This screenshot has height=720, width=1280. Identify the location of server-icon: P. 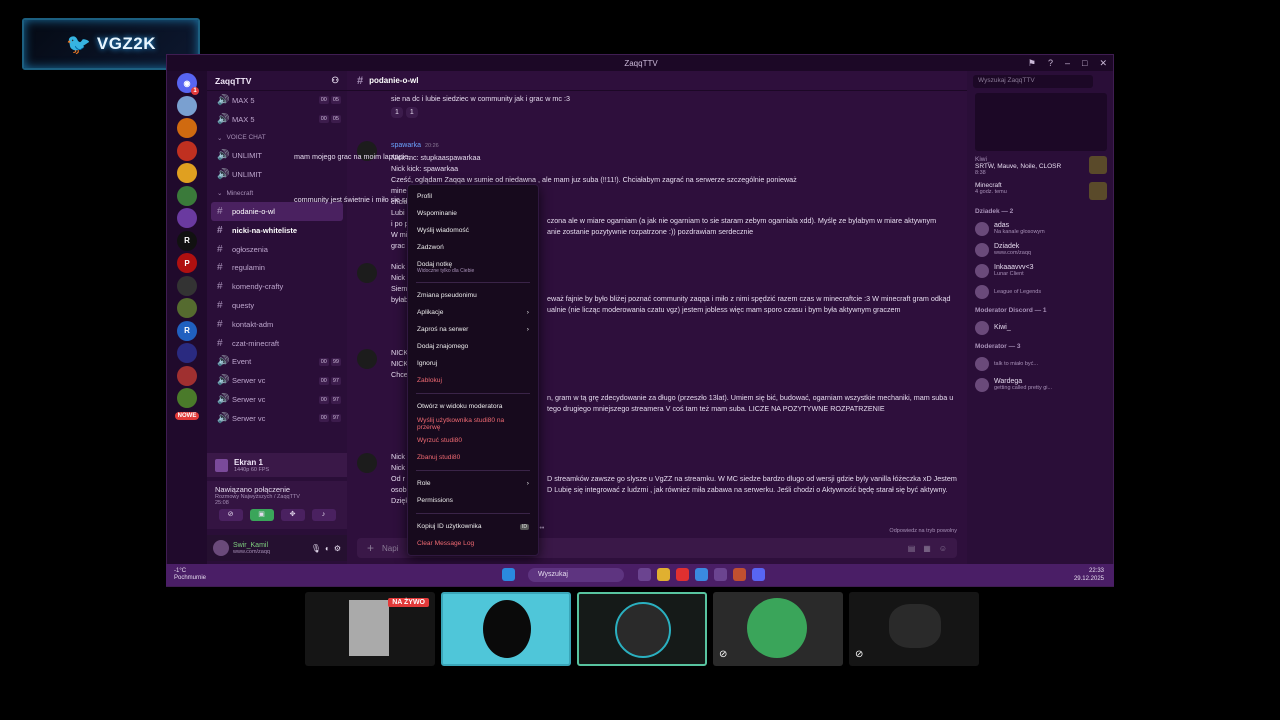
(187, 263).